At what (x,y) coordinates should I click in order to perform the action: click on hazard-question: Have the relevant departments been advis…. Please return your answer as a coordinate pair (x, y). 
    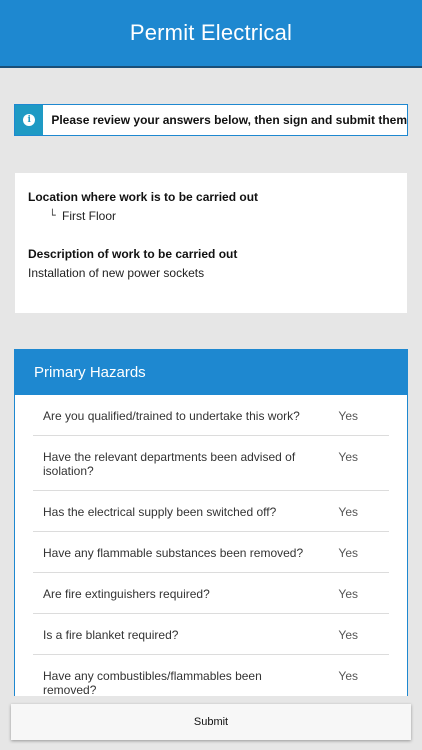
    Looking at the image, I should click on (169, 464).